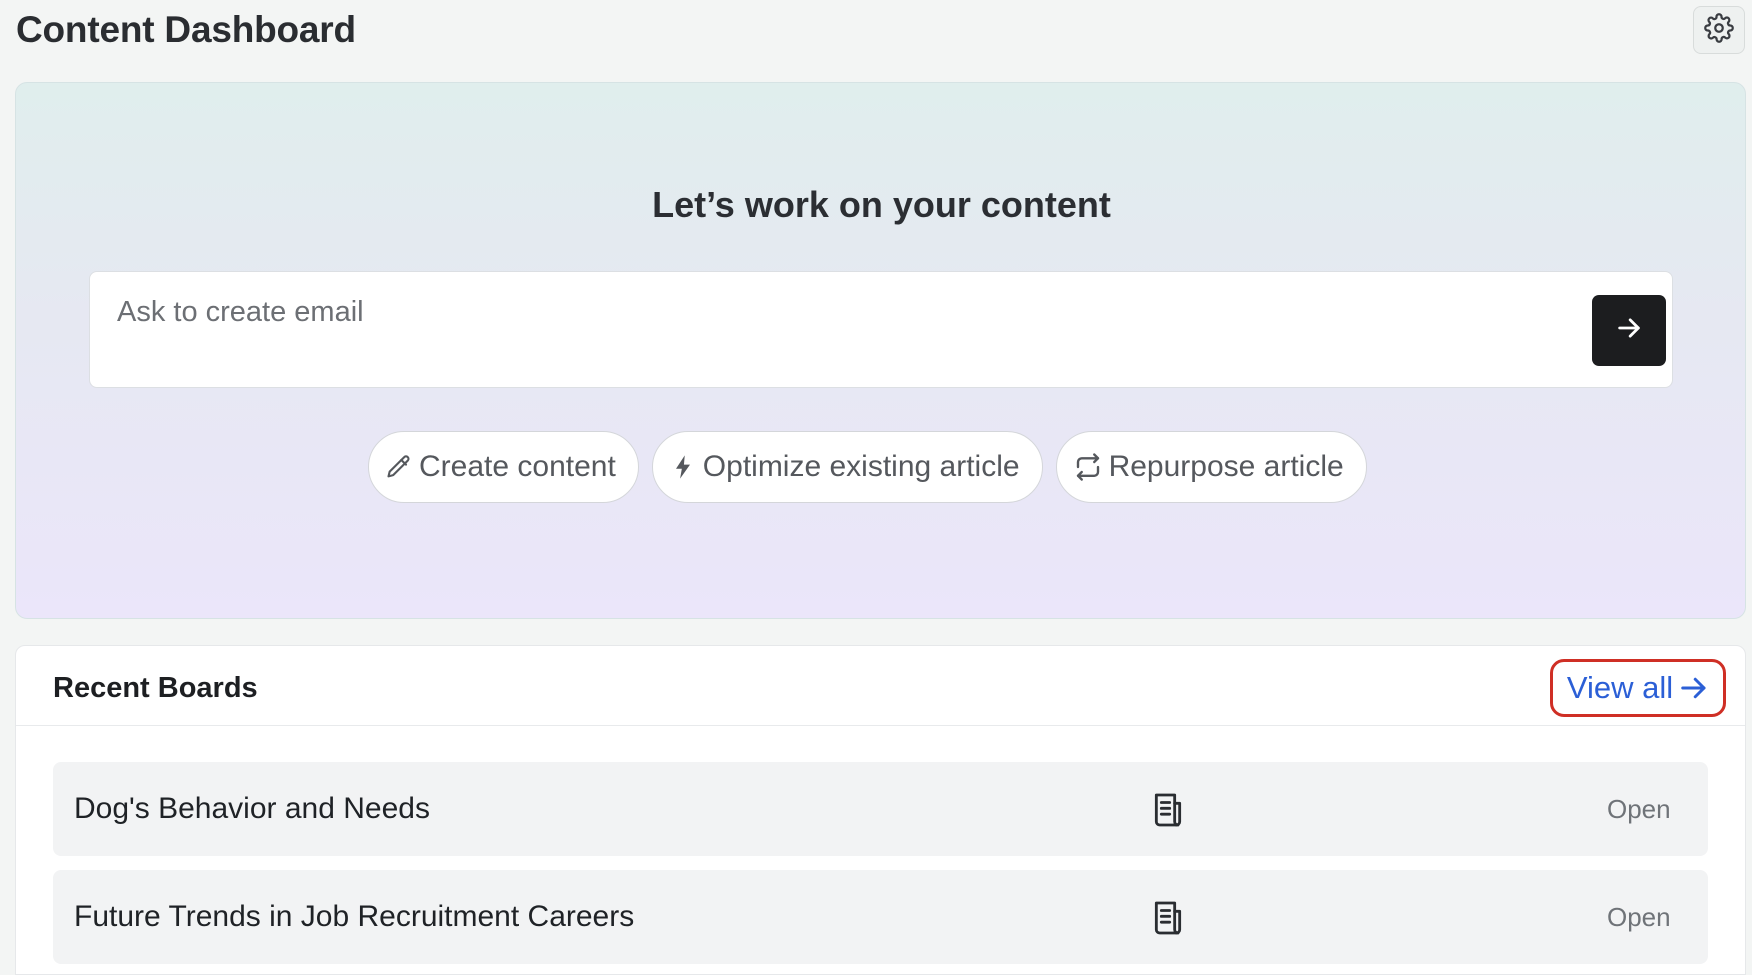 Image resolution: width=1752 pixels, height=975 pixels. What do you see at coordinates (881, 204) in the screenshot?
I see `hero-heading: Let’s work on your content` at bounding box center [881, 204].